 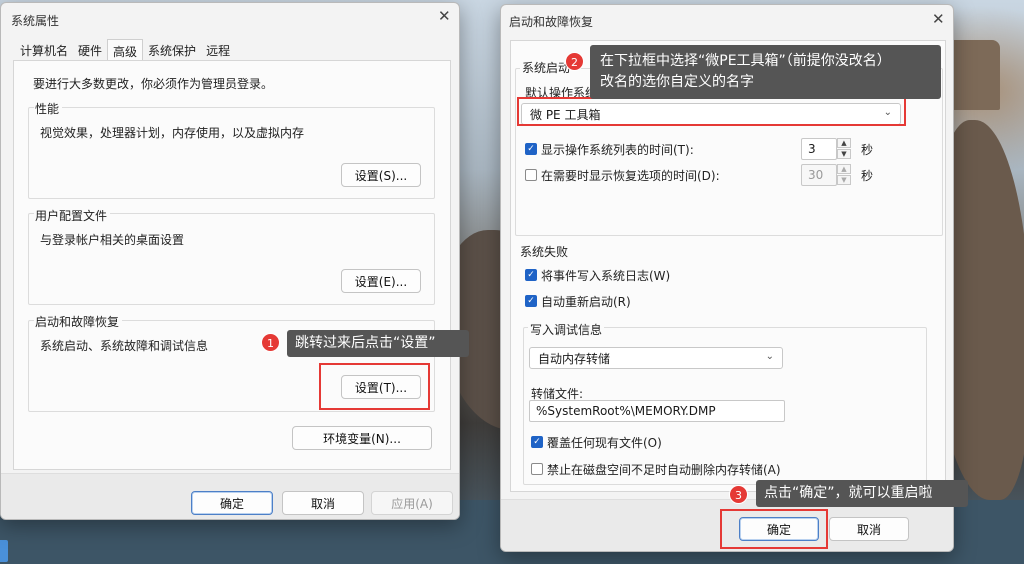 I want to click on system-failure-label: 系统失败, so click(x=544, y=252).